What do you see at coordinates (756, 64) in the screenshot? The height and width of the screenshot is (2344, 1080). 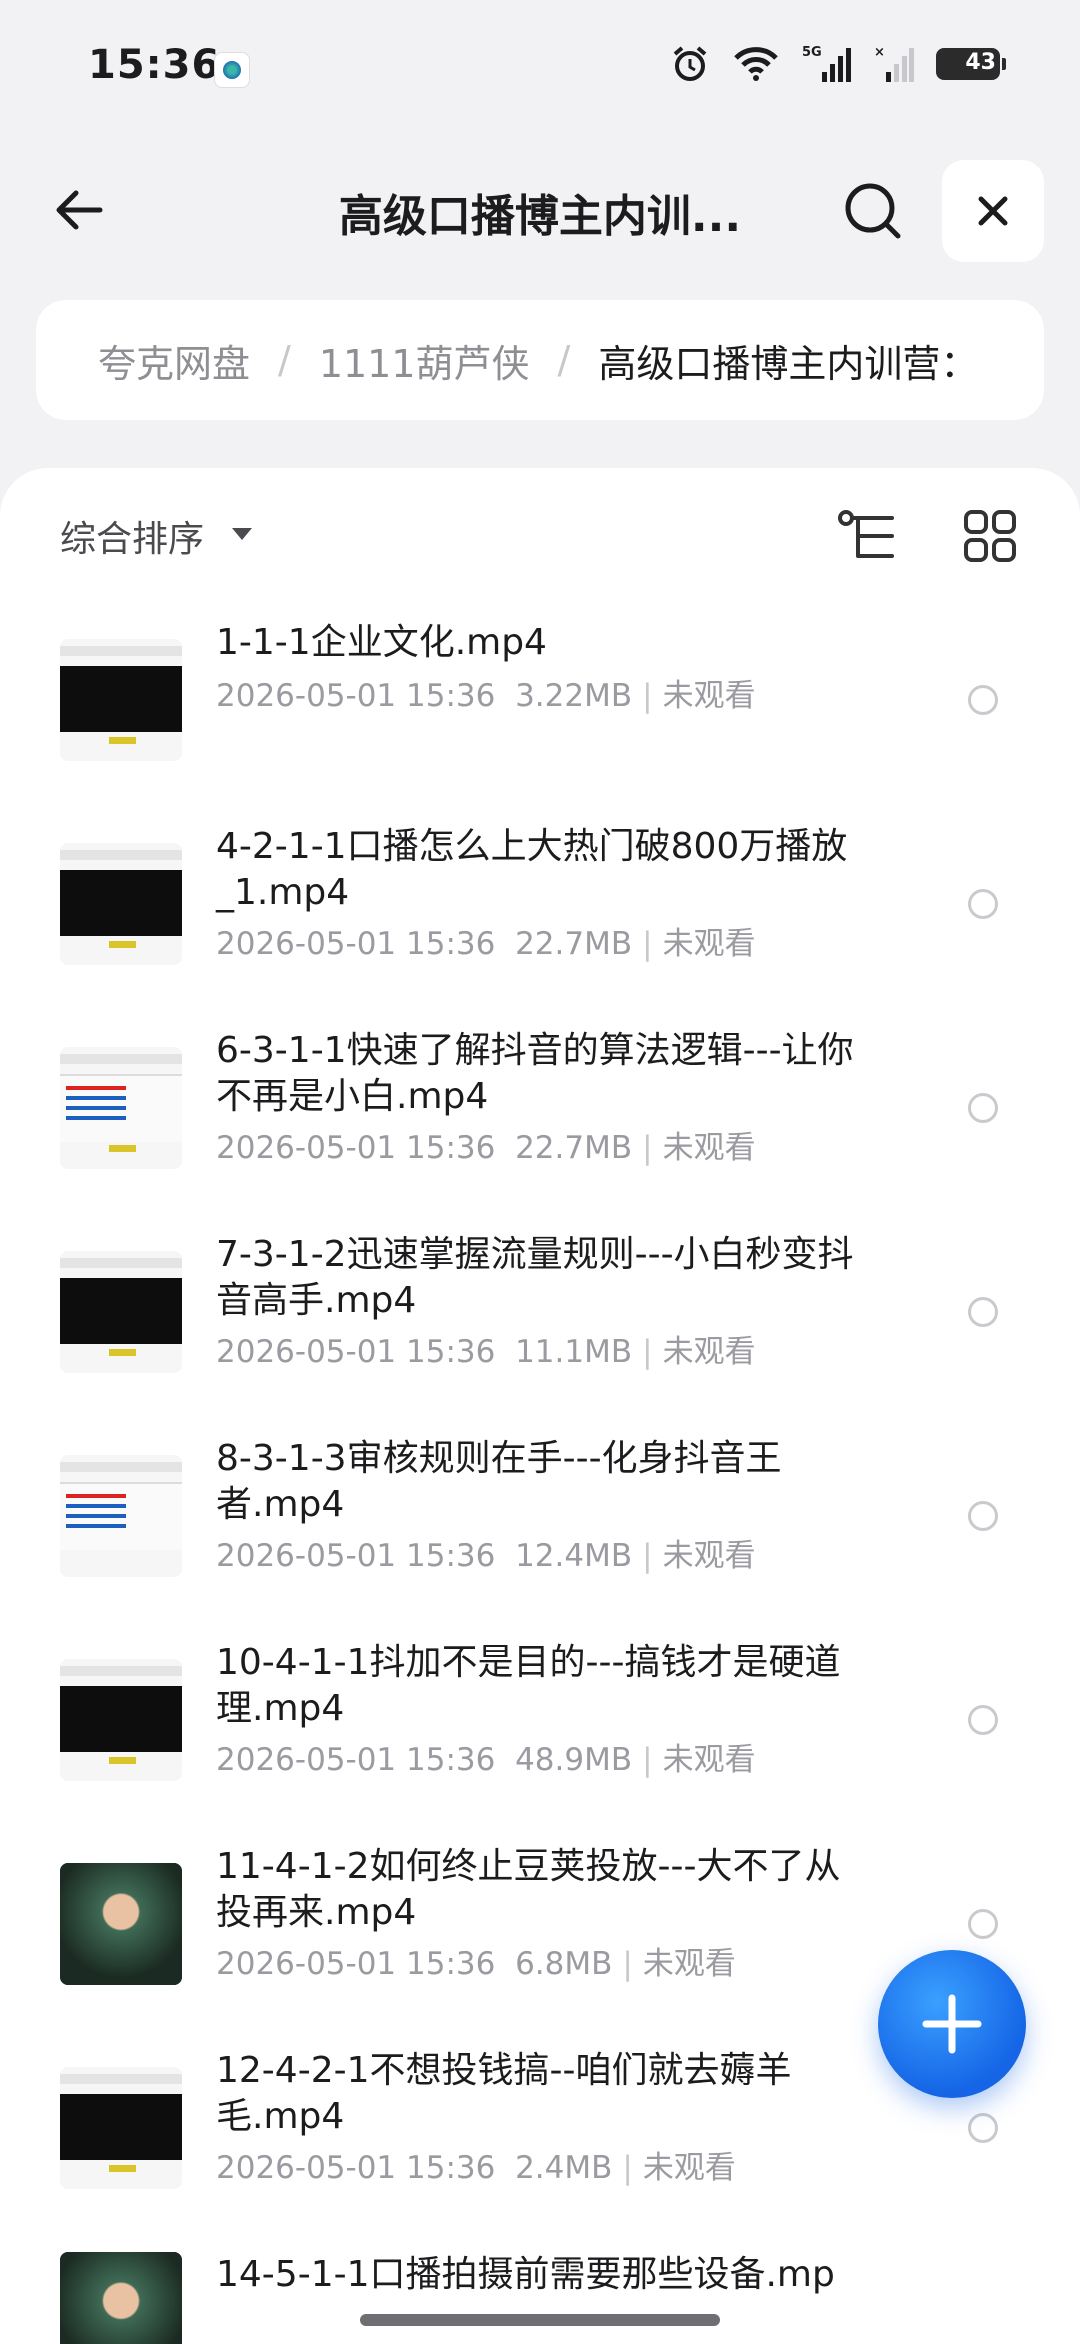 I see `wifi-icon` at bounding box center [756, 64].